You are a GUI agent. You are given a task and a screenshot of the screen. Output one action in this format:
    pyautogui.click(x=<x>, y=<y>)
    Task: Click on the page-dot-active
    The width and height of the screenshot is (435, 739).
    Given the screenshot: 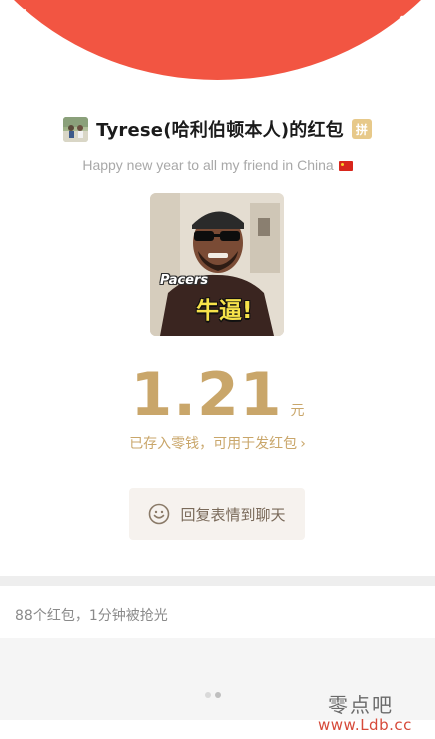 What is the action you would take?
    pyautogui.click(x=218, y=695)
    